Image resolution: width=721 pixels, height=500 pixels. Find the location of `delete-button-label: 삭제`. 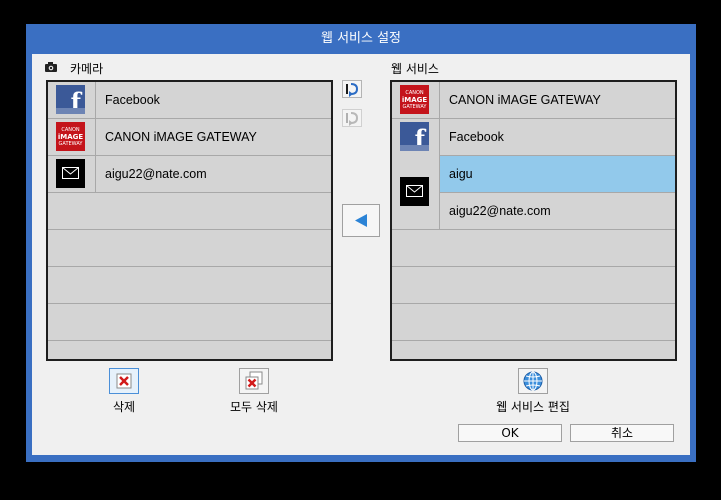

delete-button-label: 삭제 is located at coordinates (124, 407).